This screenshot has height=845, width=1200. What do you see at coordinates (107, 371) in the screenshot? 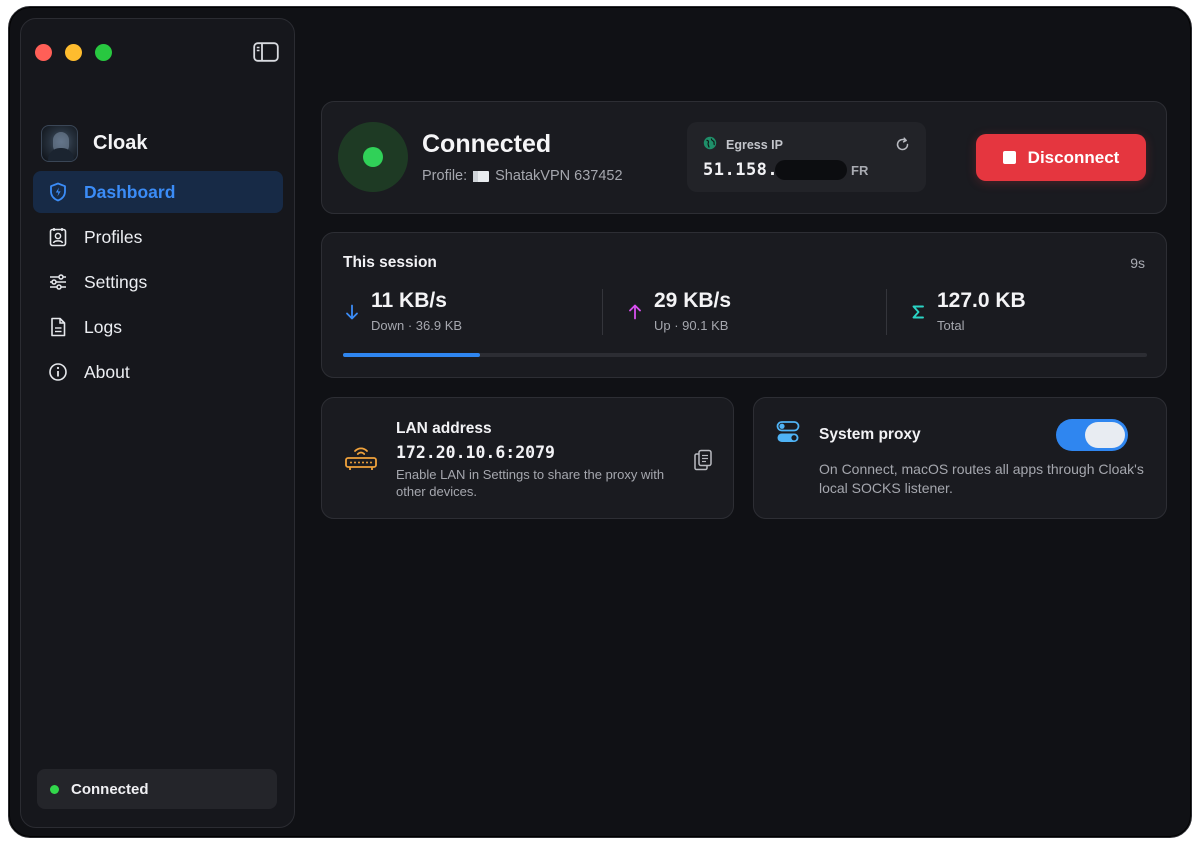
I see `sidebar-item-label: About` at bounding box center [107, 371].